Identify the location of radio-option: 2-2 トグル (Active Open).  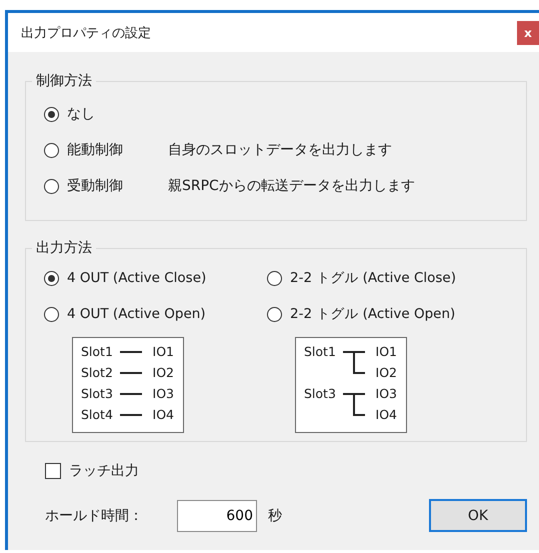
(396, 314).